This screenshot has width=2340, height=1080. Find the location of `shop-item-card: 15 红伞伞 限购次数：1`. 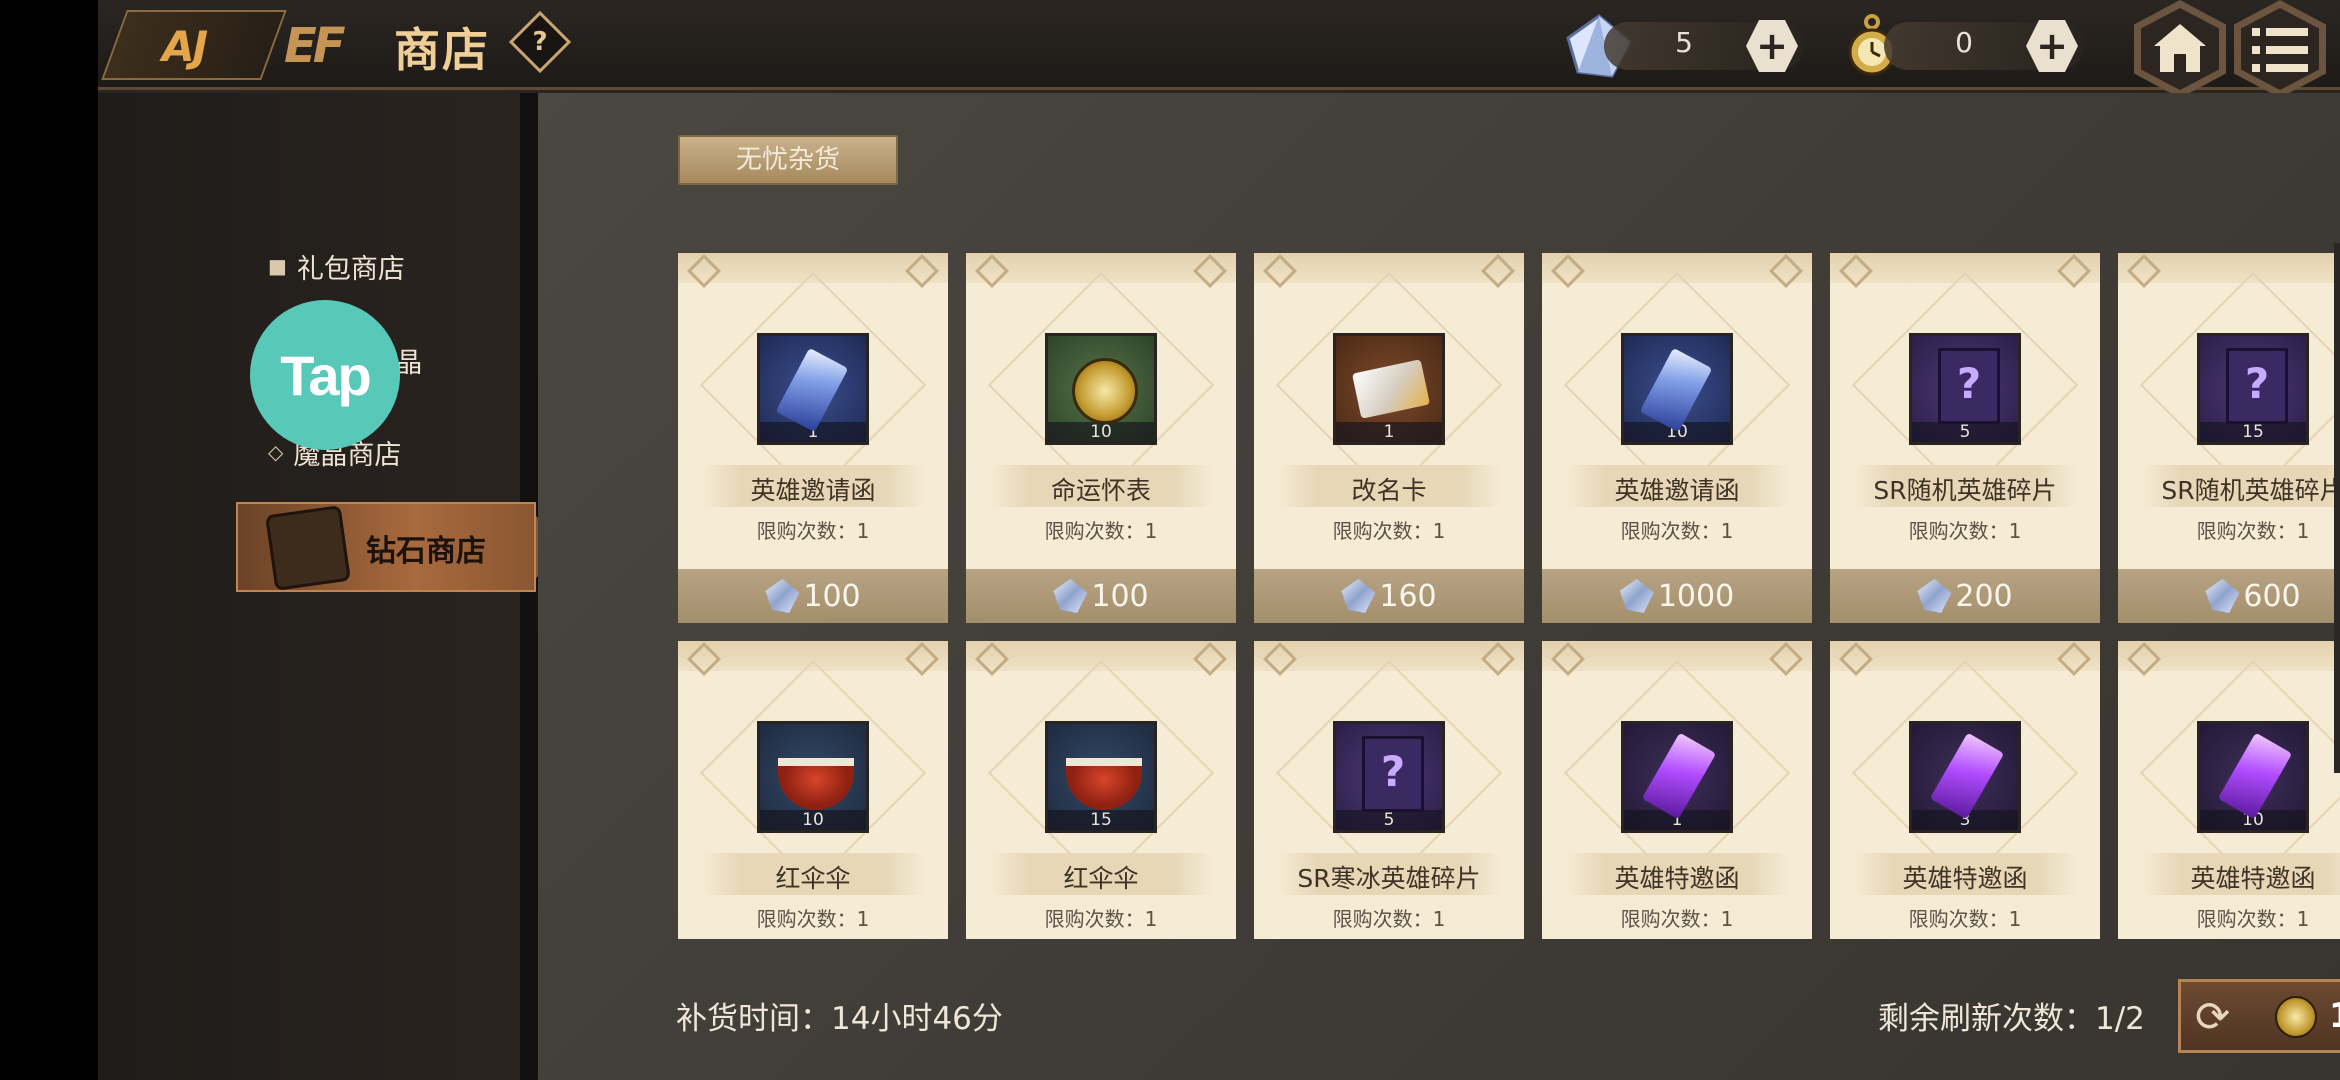

shop-item-card: 15 红伞伞 限购次数：1 is located at coordinates (1101, 790).